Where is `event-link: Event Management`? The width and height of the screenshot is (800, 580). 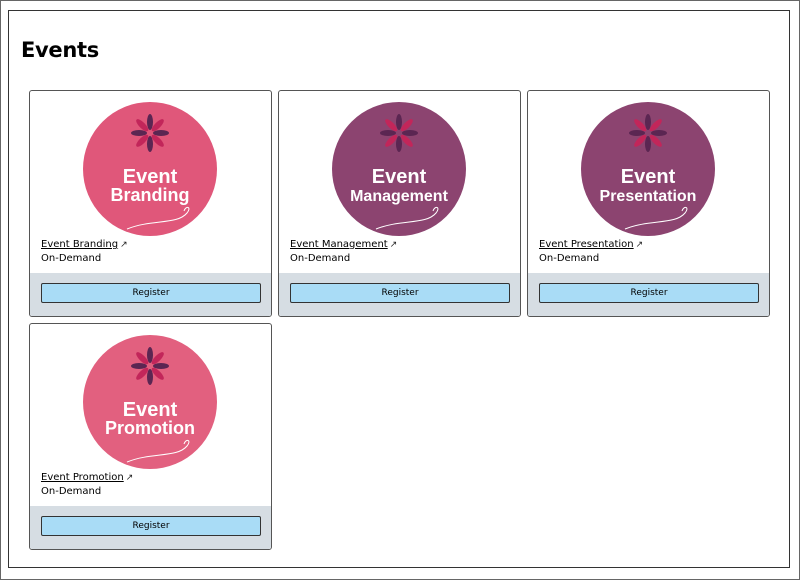
event-link: Event Management is located at coordinates (339, 244).